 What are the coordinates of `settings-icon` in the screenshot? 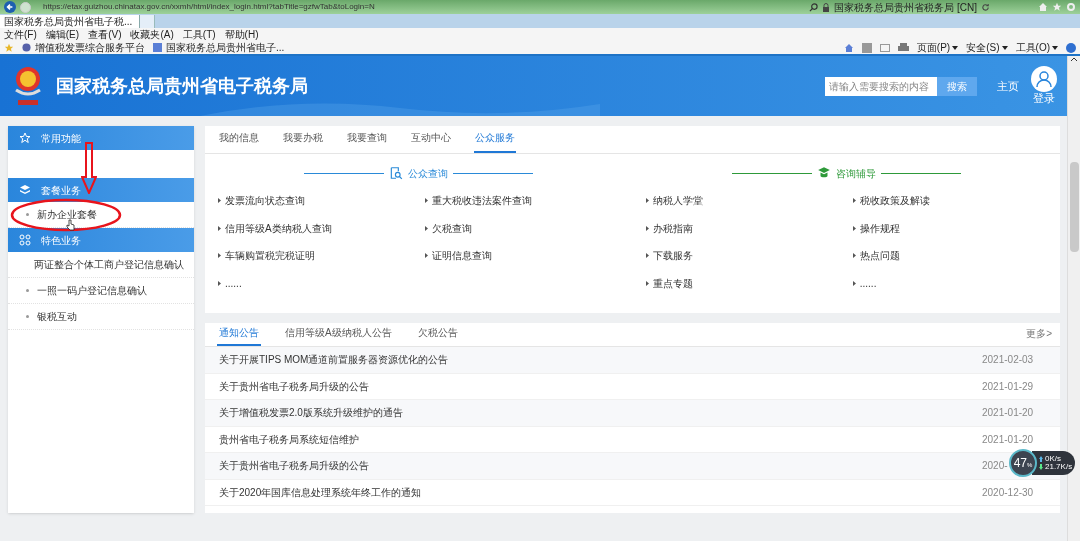 It's located at (1071, 7).